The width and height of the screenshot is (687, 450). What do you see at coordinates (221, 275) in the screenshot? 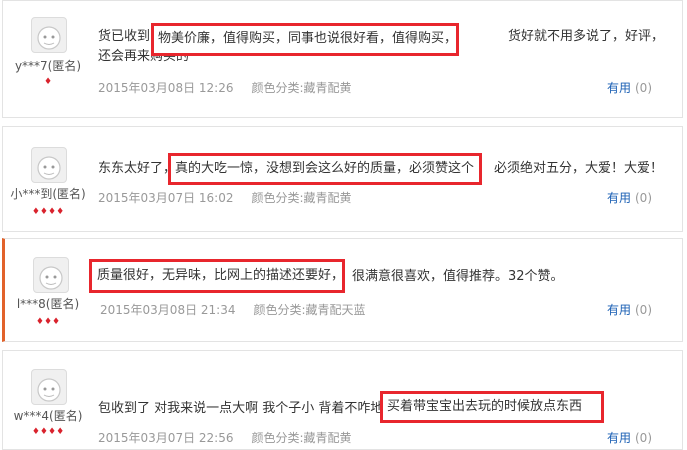
I see `highlighted-text: 质量很好，无异味，比网上的描述还要好，` at bounding box center [221, 275].